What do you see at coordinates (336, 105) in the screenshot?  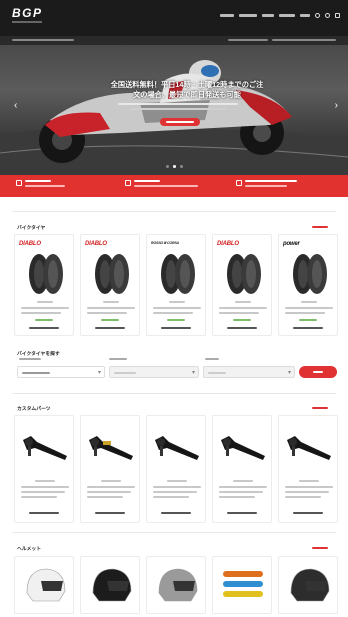 I see `next-arrow-icon: ›` at bounding box center [336, 105].